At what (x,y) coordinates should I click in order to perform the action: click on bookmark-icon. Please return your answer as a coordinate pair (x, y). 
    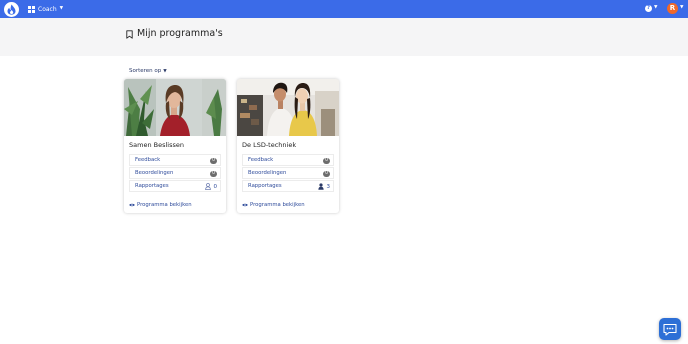
    Looking at the image, I should click on (129, 34).